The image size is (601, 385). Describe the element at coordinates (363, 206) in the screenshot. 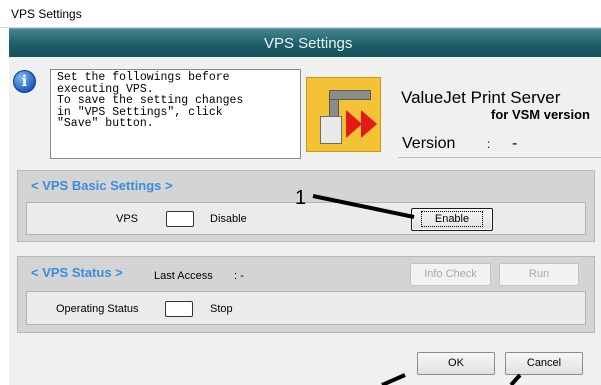

I see `annotation-arrow-enable` at that location.